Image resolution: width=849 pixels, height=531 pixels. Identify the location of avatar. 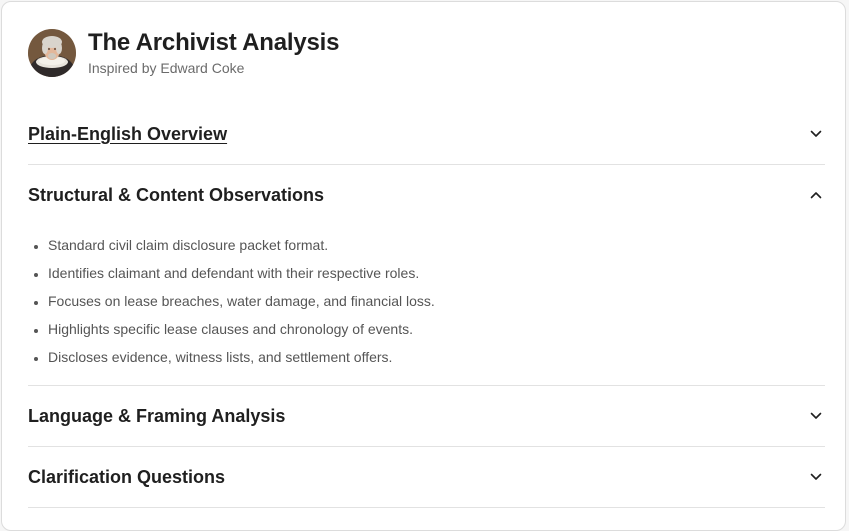
(52, 53).